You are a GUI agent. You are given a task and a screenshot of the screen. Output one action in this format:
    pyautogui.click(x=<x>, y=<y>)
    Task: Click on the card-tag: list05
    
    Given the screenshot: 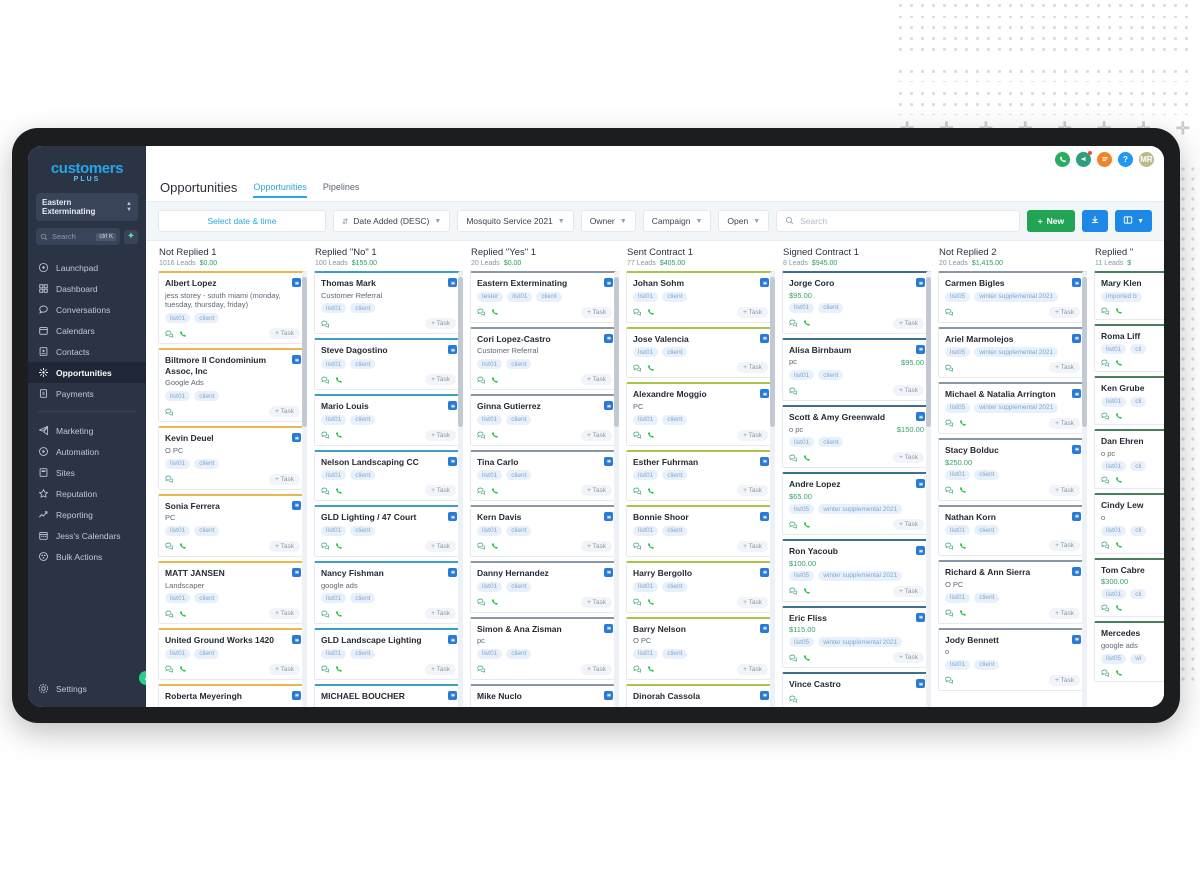 What is the action you would take?
    pyautogui.click(x=802, y=642)
    